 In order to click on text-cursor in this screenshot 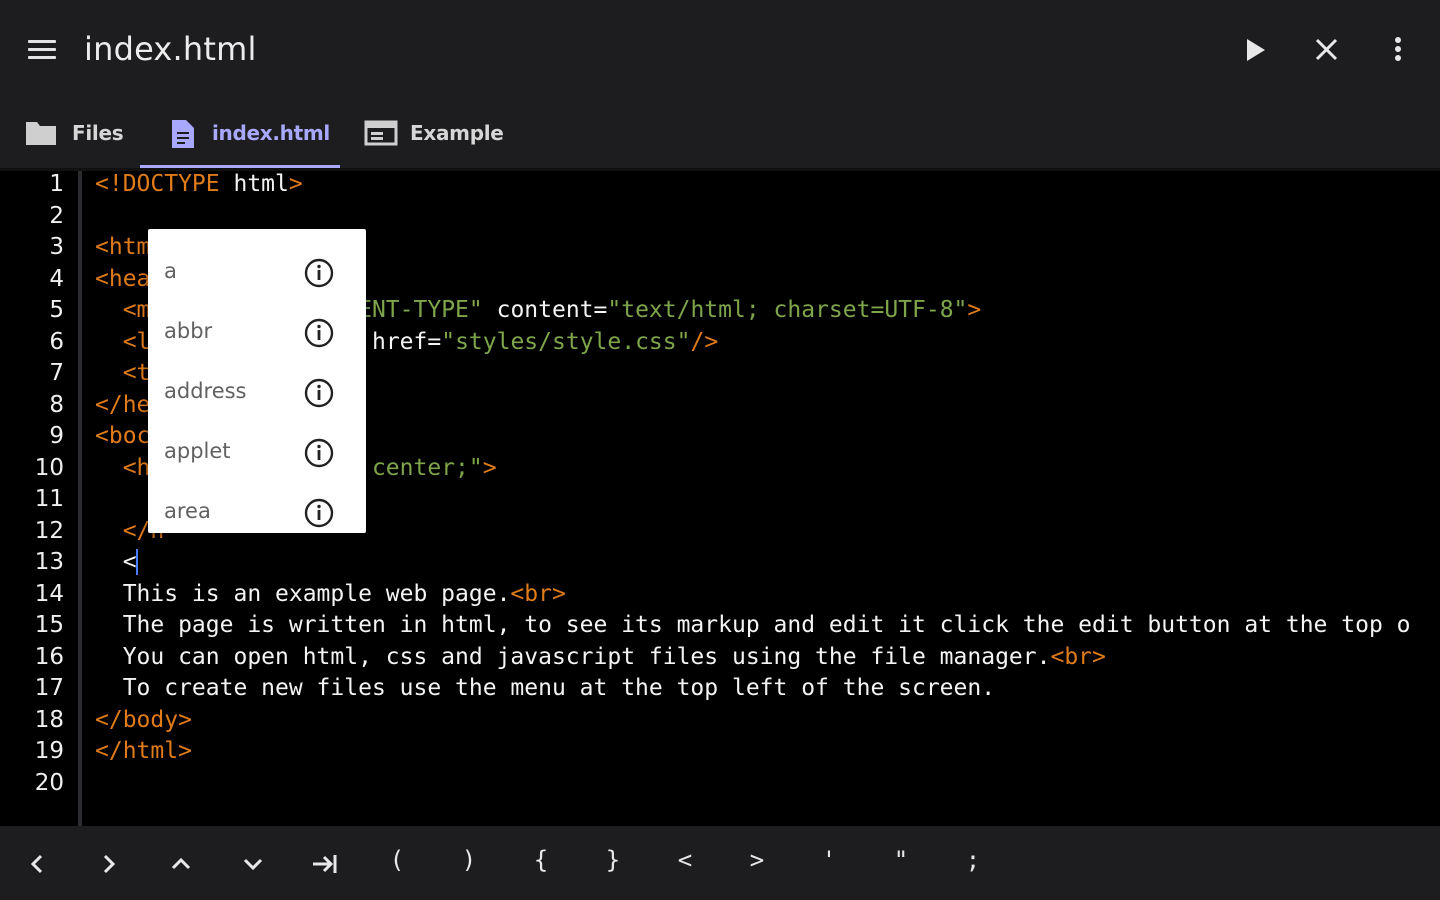, I will do `click(137, 562)`.